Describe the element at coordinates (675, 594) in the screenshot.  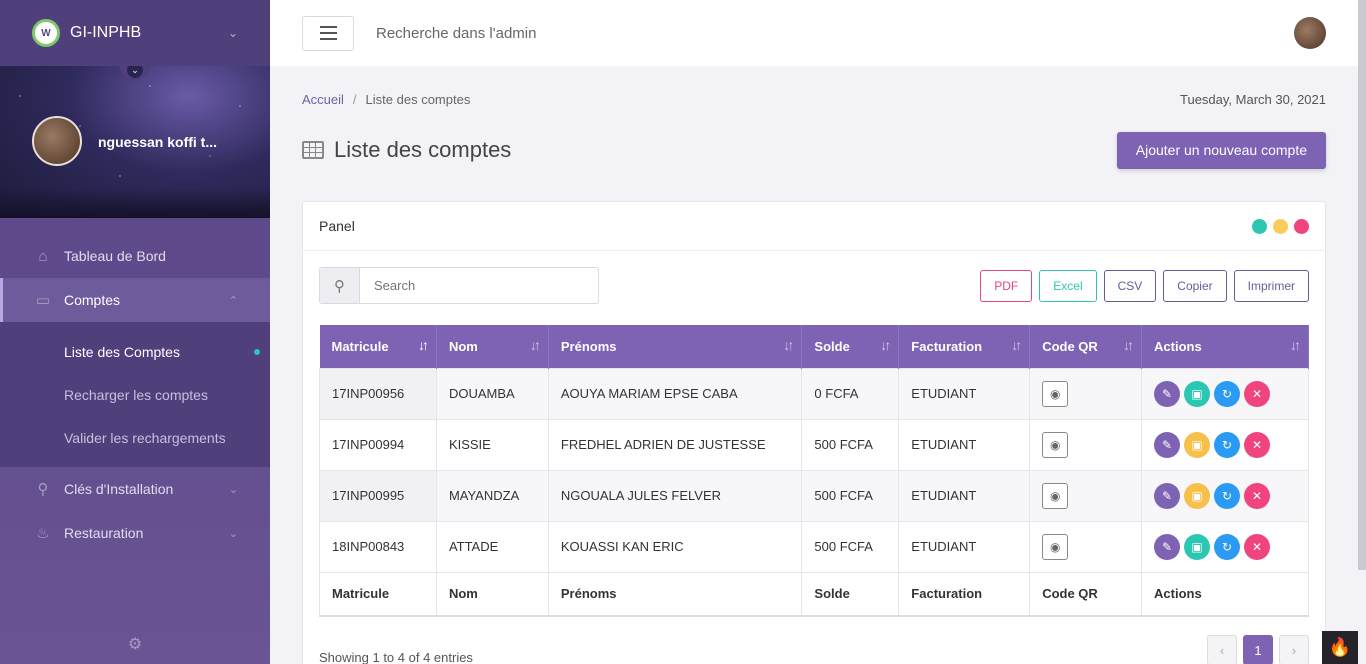
I see `column-footer: Prénoms` at that location.